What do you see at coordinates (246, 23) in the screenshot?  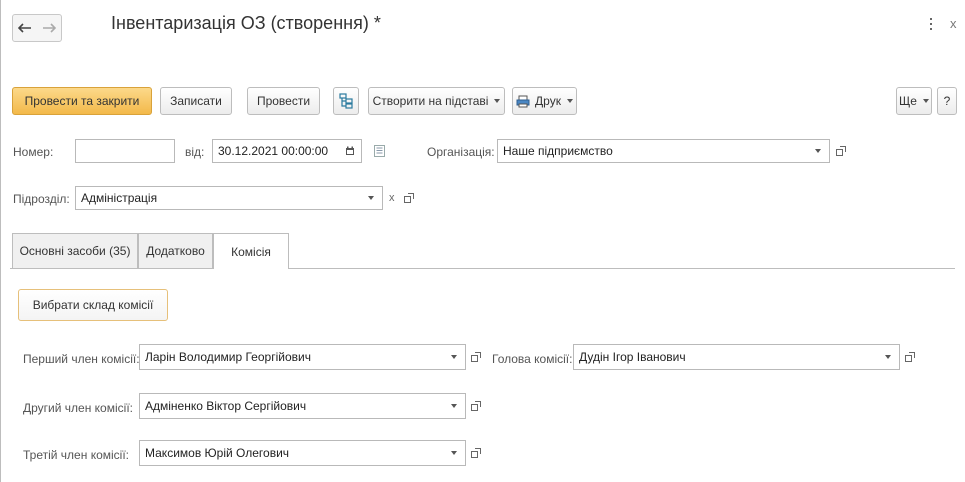 I see `page-title: Інвентаризація ОЗ (створення) *` at bounding box center [246, 23].